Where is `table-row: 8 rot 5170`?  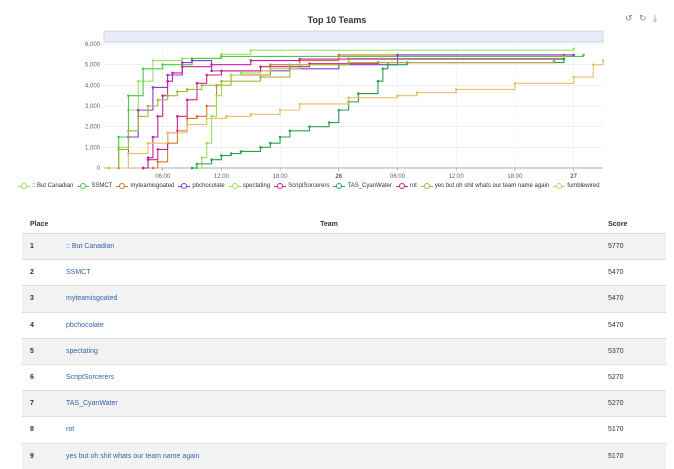 table-row: 8 rot 5170 is located at coordinates (344, 429).